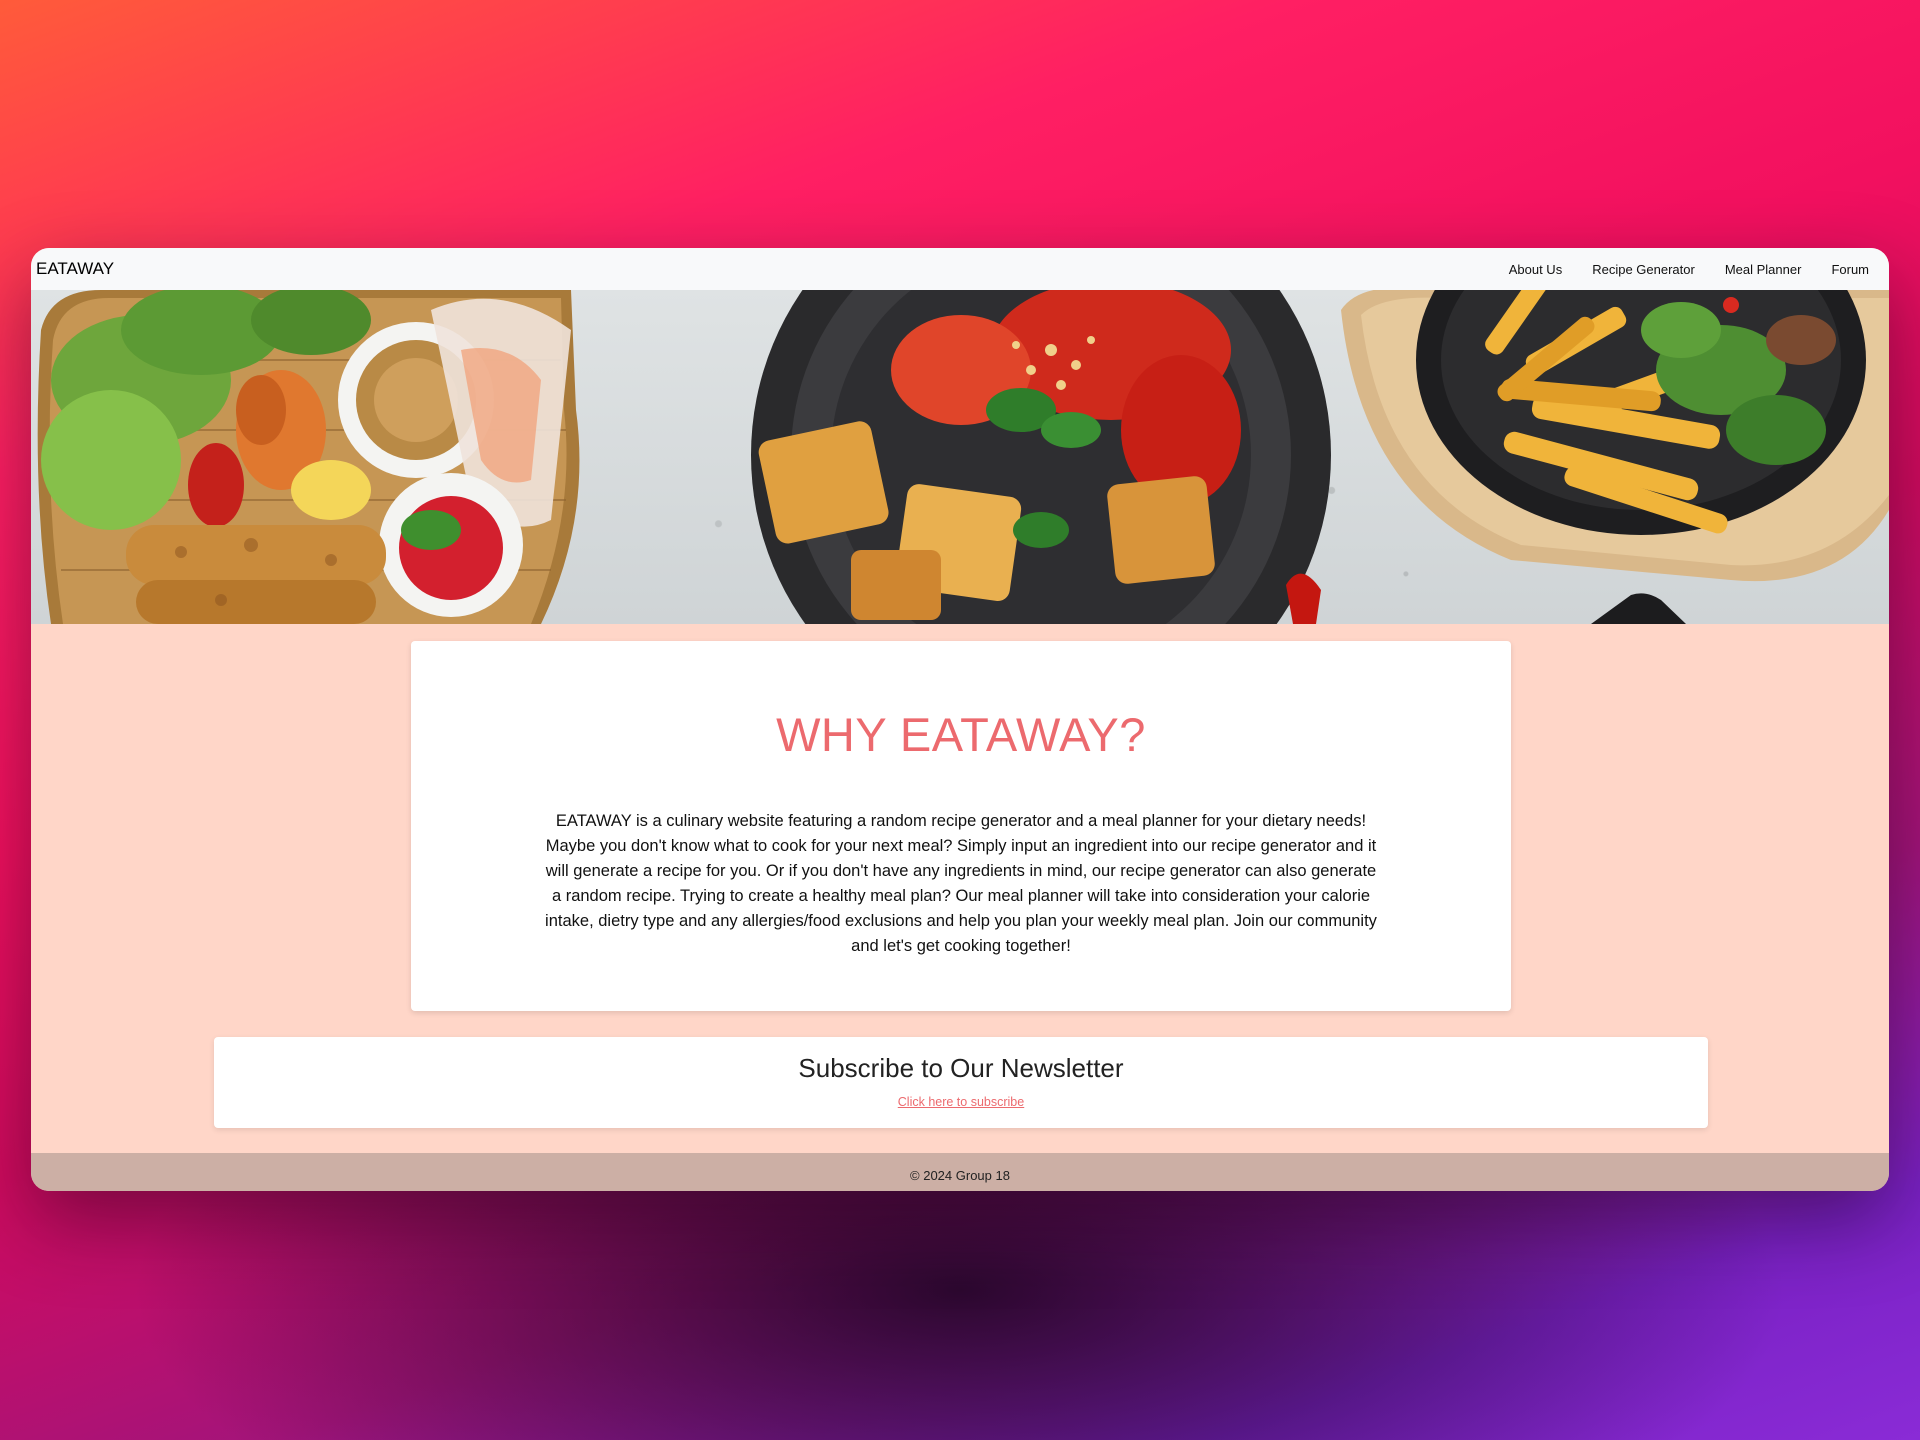 The image size is (1920, 1440). I want to click on footer-copyright: © 2024 Group 18, so click(960, 1175).